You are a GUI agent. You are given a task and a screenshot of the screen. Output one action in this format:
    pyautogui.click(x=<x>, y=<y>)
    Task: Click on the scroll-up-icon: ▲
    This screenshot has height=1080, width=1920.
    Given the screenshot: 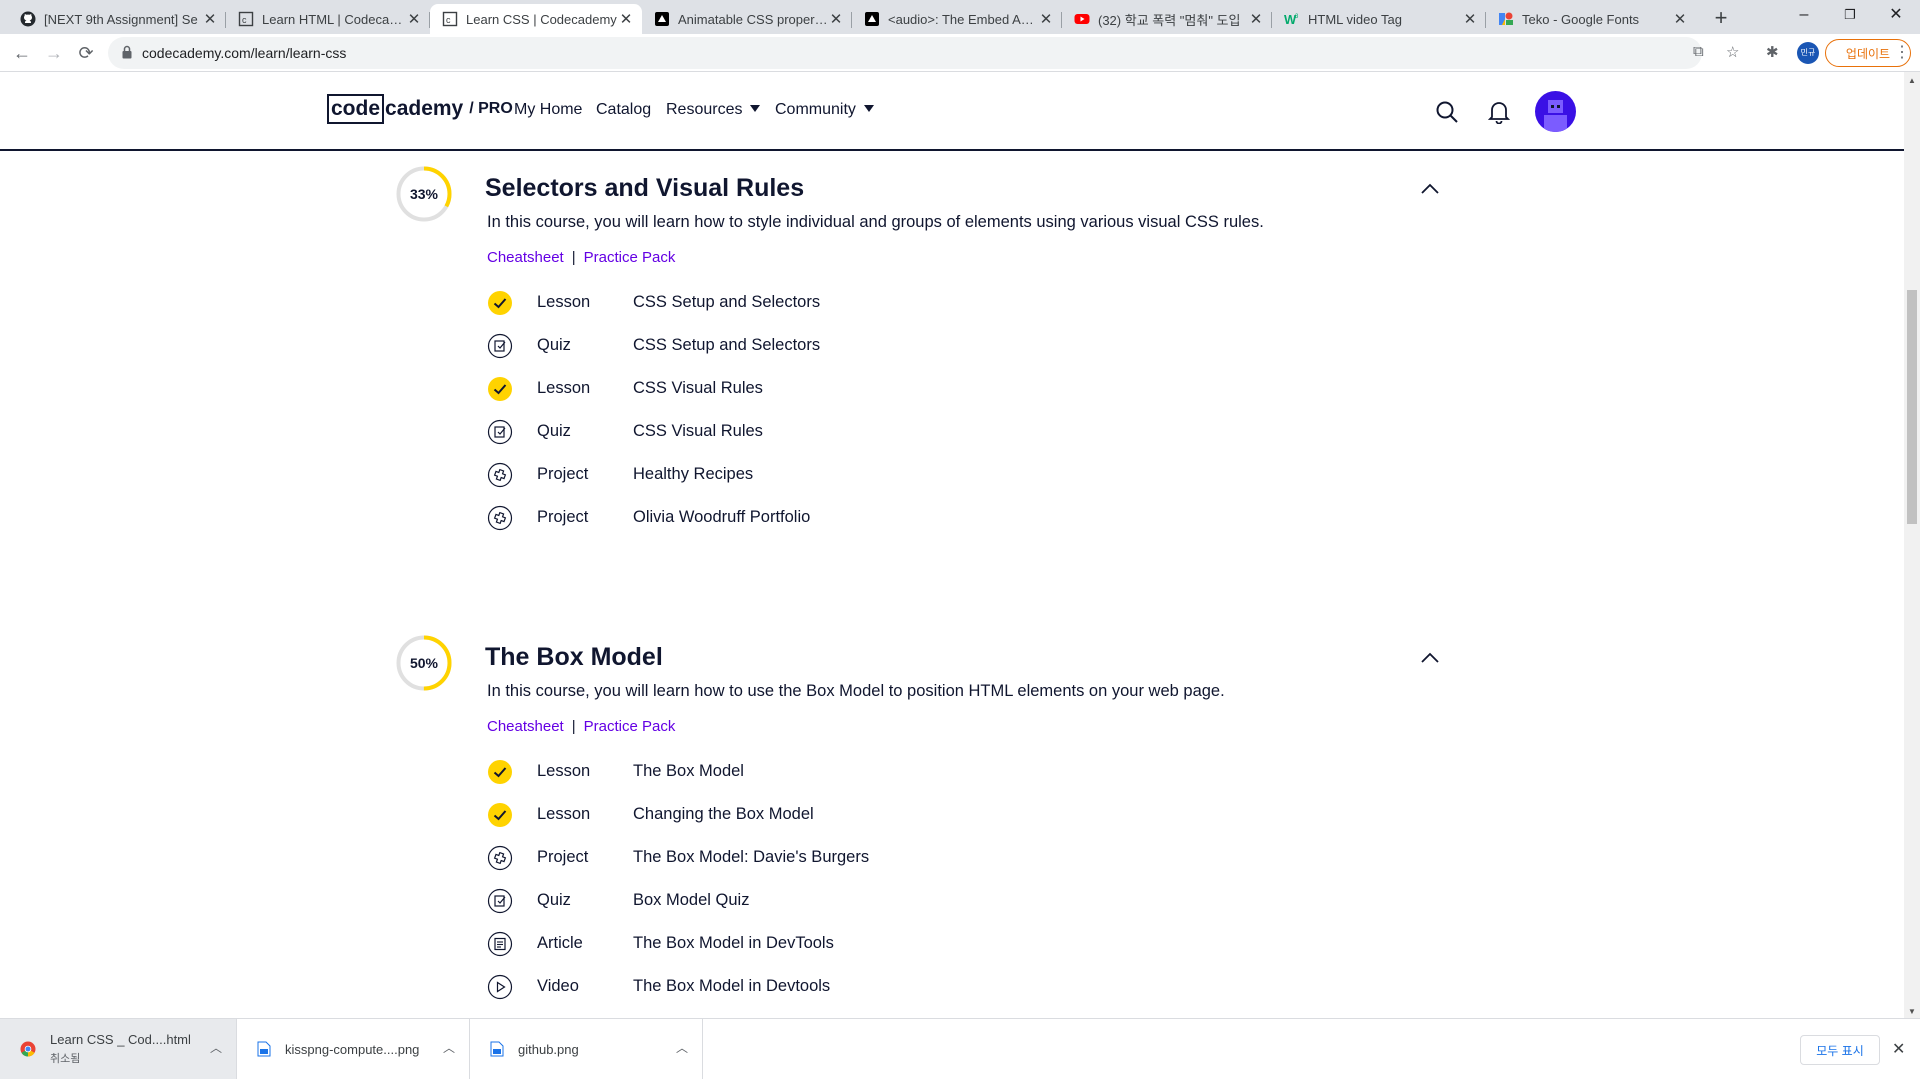 What is the action you would take?
    pyautogui.click(x=1912, y=80)
    